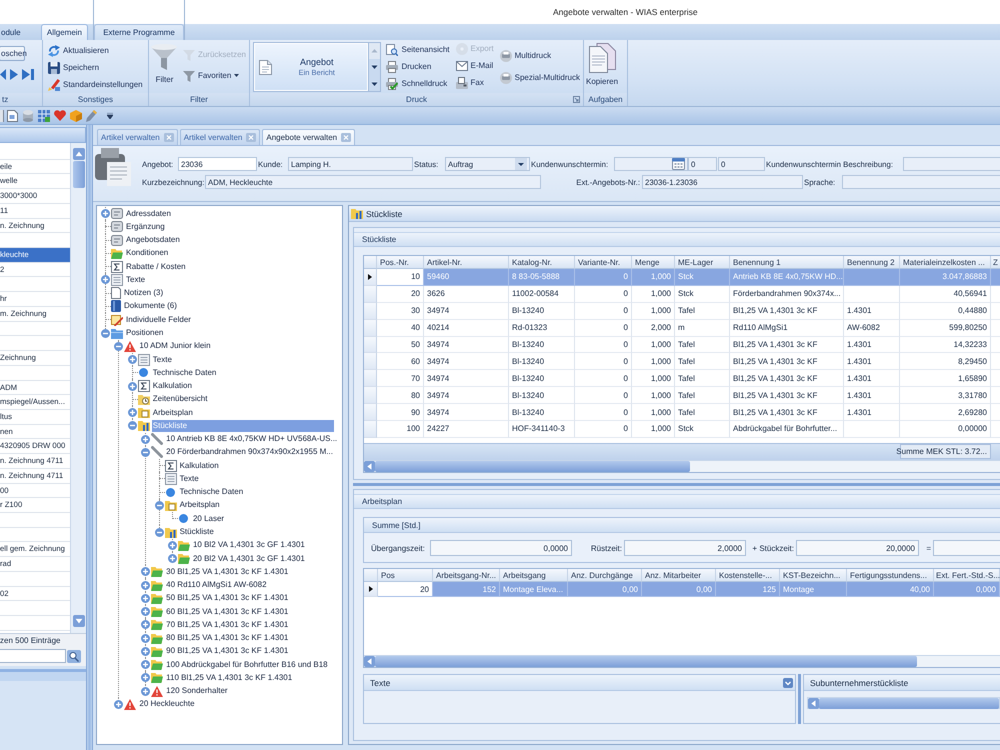  What do you see at coordinates (249, 638) in the screenshot?
I see `tree-item: 80 Bl1,25 VA 1,4301 3c KF 1.4301` at bounding box center [249, 638].